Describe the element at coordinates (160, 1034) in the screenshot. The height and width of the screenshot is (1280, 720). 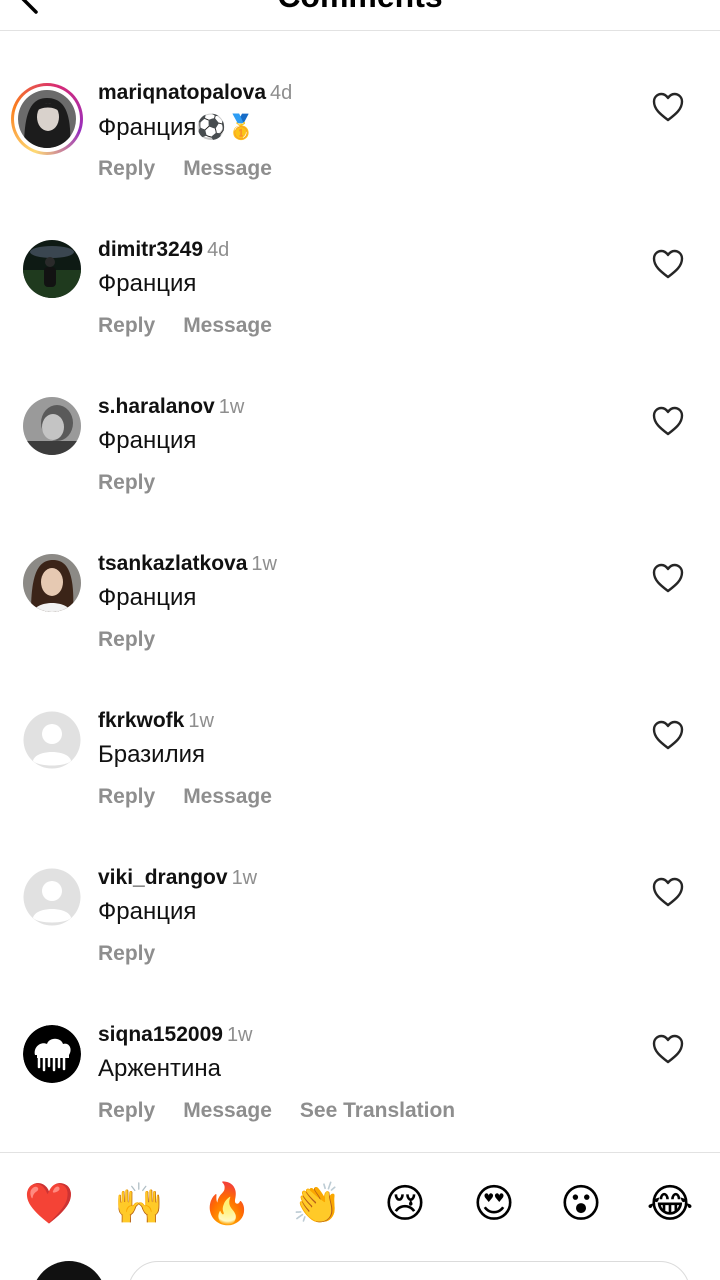
I see `username: siqna152009` at that location.